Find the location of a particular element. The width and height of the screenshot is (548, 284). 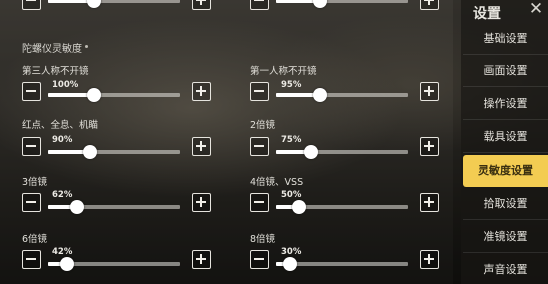

percent-value: 30% is located at coordinates (291, 252).